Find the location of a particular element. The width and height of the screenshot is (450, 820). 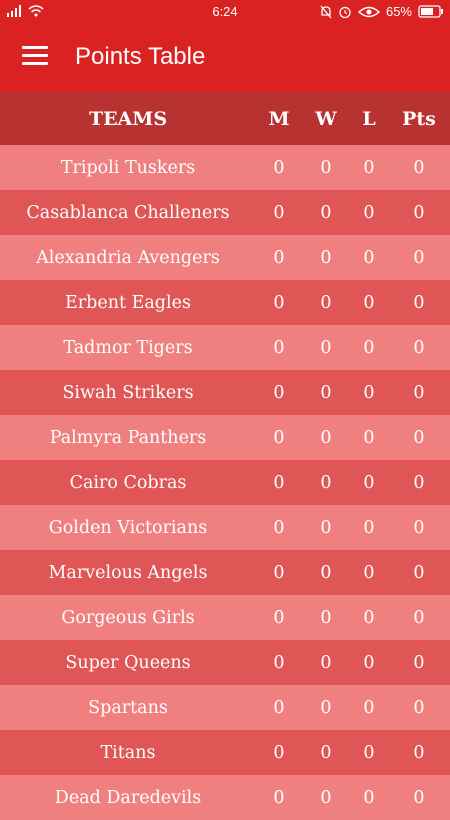

app-bar: Points Table is located at coordinates (225, 58).